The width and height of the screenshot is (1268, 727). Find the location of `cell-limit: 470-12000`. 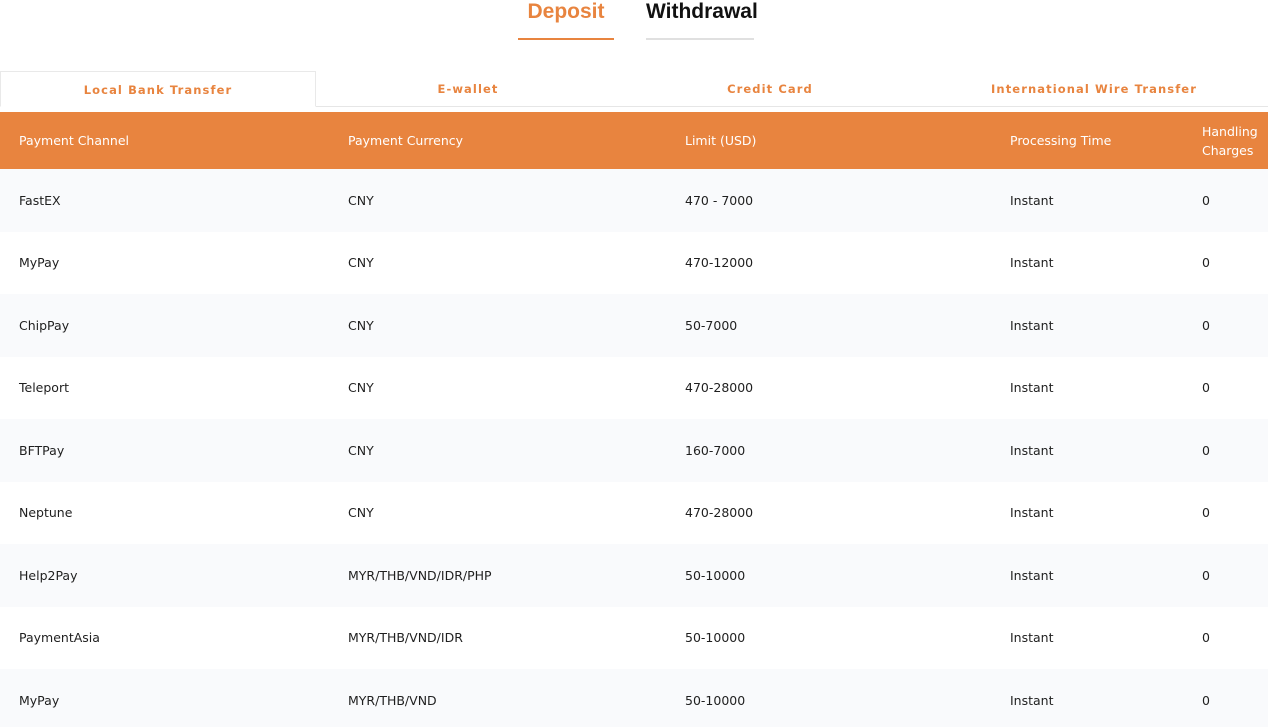

cell-limit: 470-12000 is located at coordinates (719, 263).